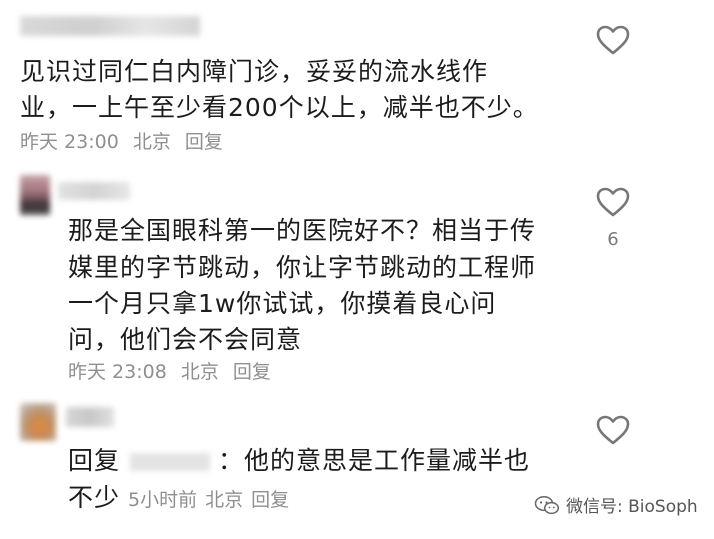 Image resolution: width=714 pixels, height=539 pixels. I want to click on mention-redacted, so click(170, 462).